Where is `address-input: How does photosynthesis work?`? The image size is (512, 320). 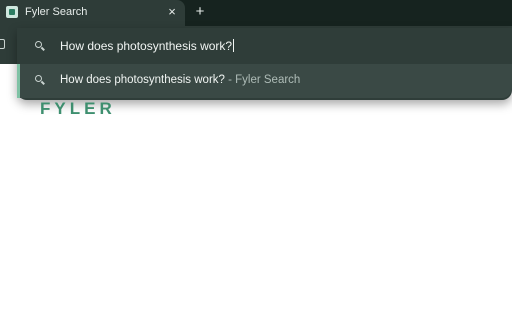
address-input: How does photosynthesis work? is located at coordinates (147, 46).